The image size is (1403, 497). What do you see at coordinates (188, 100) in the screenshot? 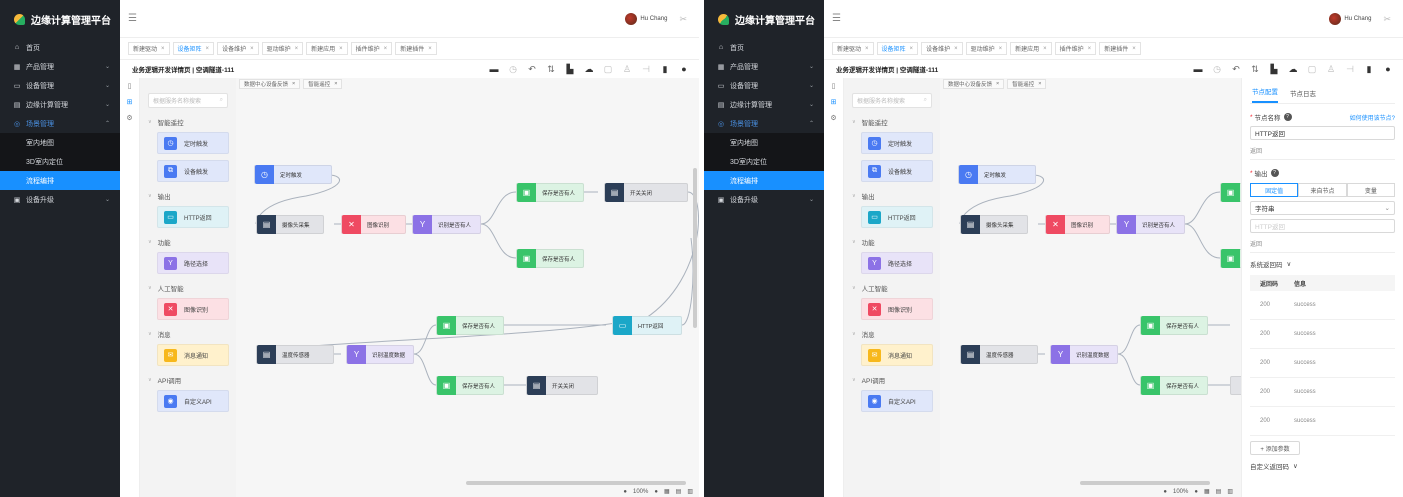
I see `search-input: 根据服务名称搜索 ⌕` at bounding box center [188, 100].